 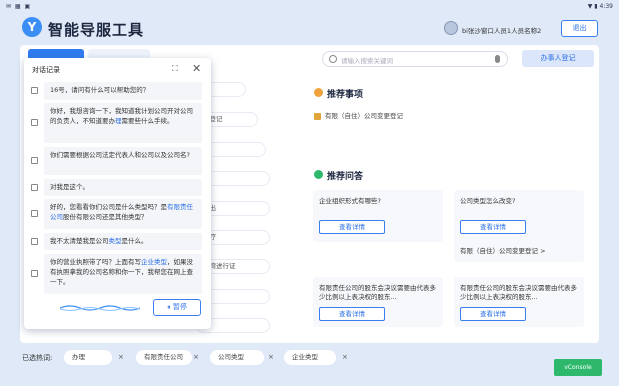 I want to click on questions-title: 推荐问答, so click(x=345, y=177).